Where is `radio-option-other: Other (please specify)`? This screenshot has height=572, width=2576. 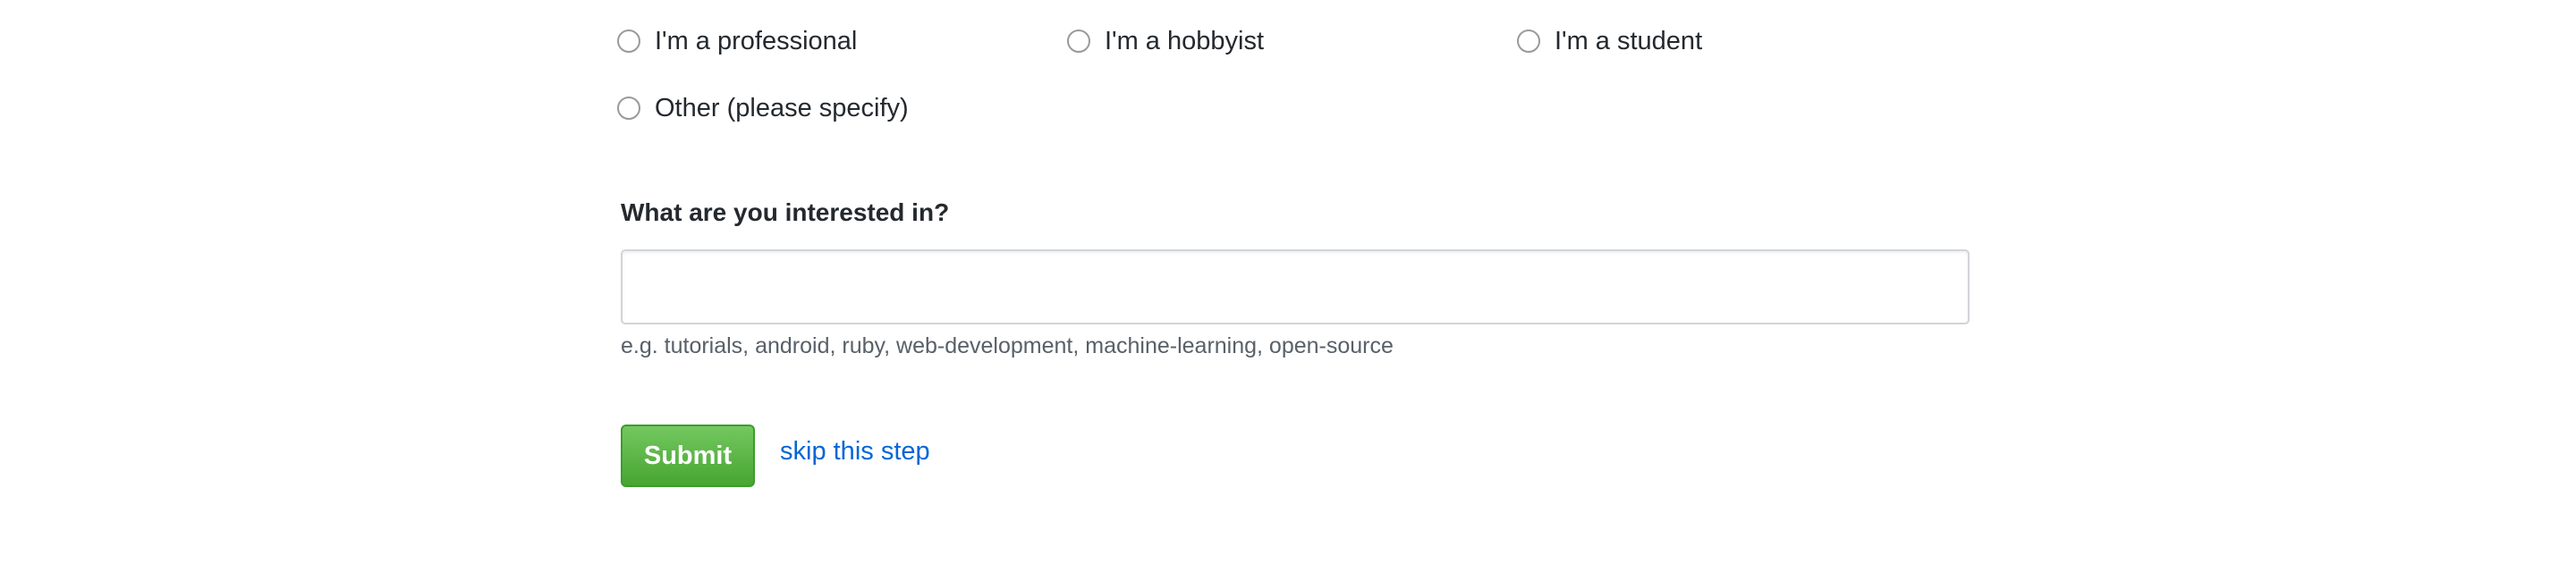 radio-option-other: Other (please specify) is located at coordinates (763, 108).